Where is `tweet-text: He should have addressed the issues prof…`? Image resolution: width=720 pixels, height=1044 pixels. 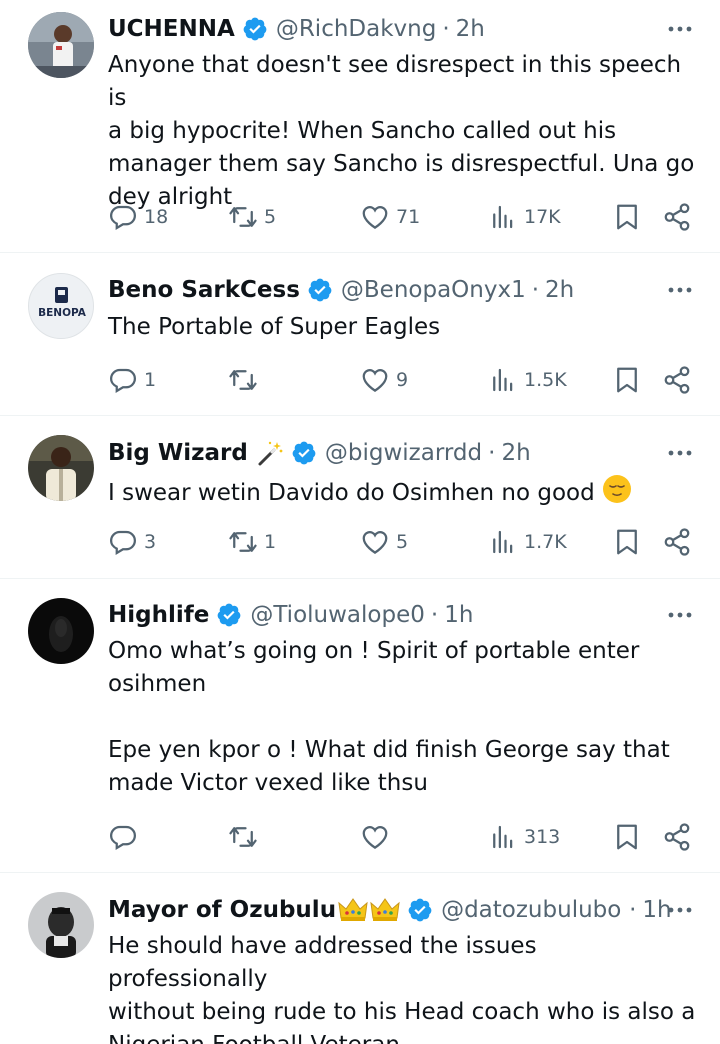 tweet-text: He should have addressed the issues prof… is located at coordinates (402, 988).